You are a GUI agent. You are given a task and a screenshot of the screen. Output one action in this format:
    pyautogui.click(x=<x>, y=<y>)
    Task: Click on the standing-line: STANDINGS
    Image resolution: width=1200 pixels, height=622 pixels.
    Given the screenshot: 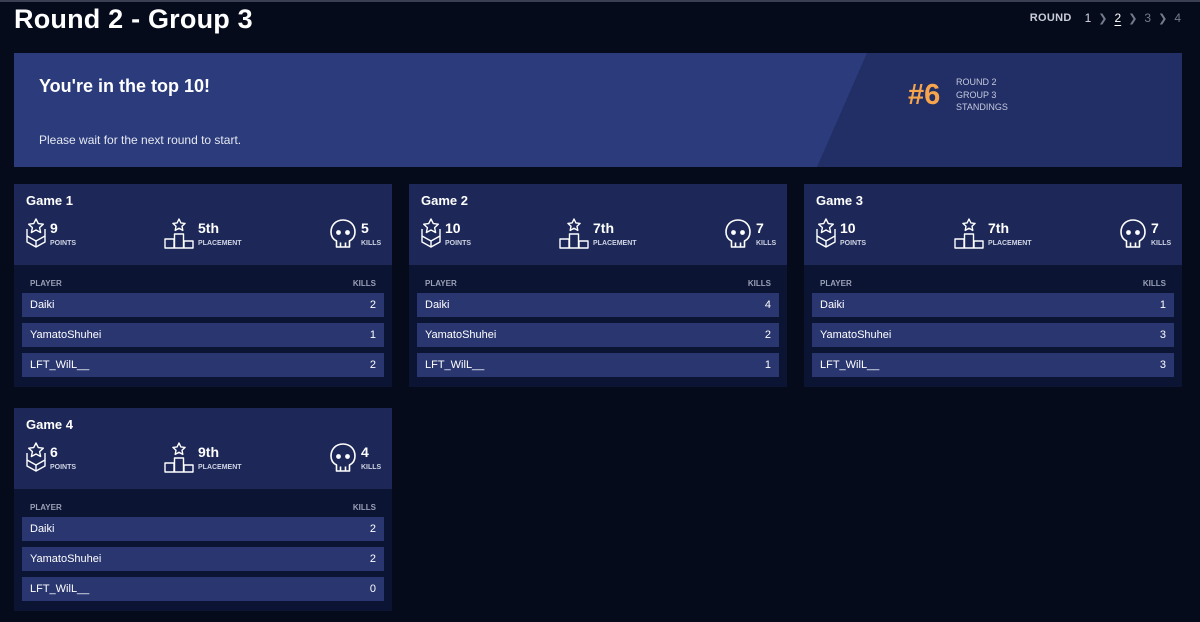 What is the action you would take?
    pyautogui.click(x=982, y=107)
    